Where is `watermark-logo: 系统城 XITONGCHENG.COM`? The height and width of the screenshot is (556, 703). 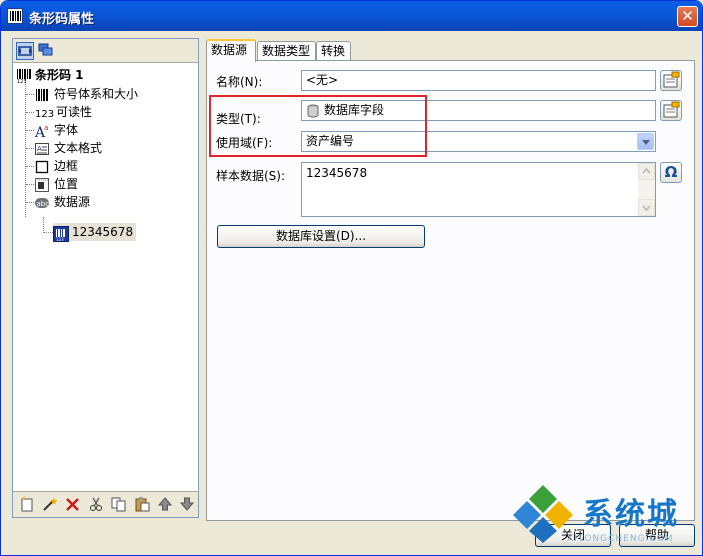 watermark-logo: 系统城 XITONGCHENG.COM is located at coordinates (606, 516).